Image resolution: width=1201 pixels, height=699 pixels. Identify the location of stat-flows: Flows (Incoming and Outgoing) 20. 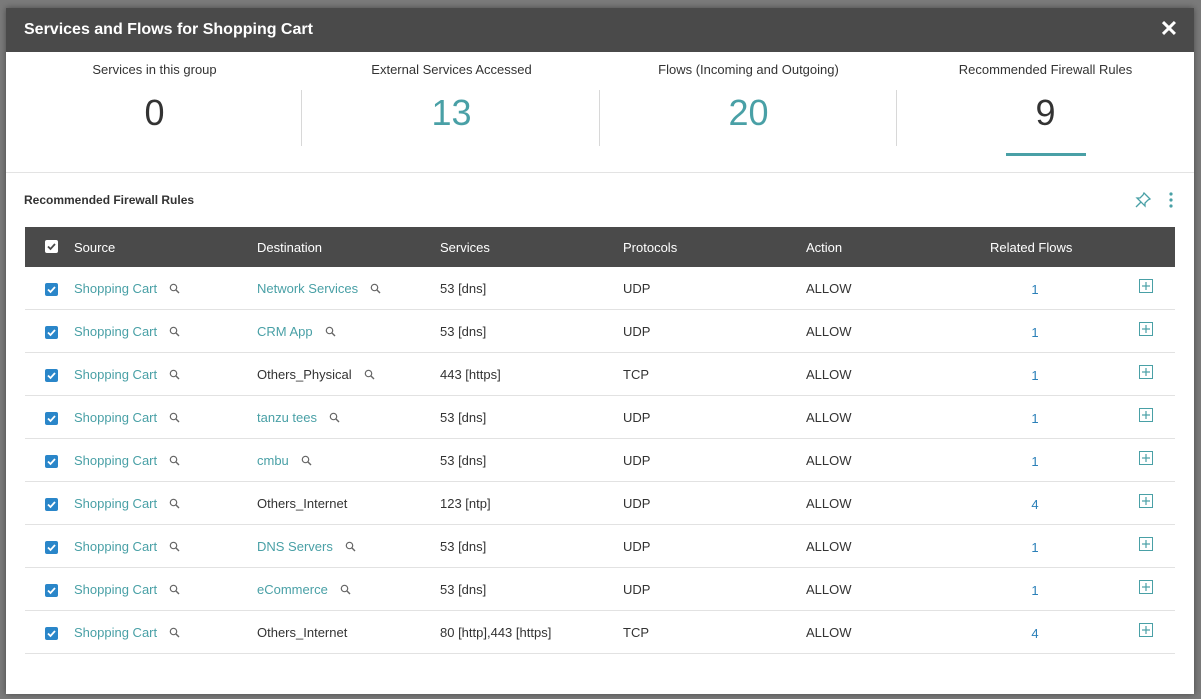
(748, 112).